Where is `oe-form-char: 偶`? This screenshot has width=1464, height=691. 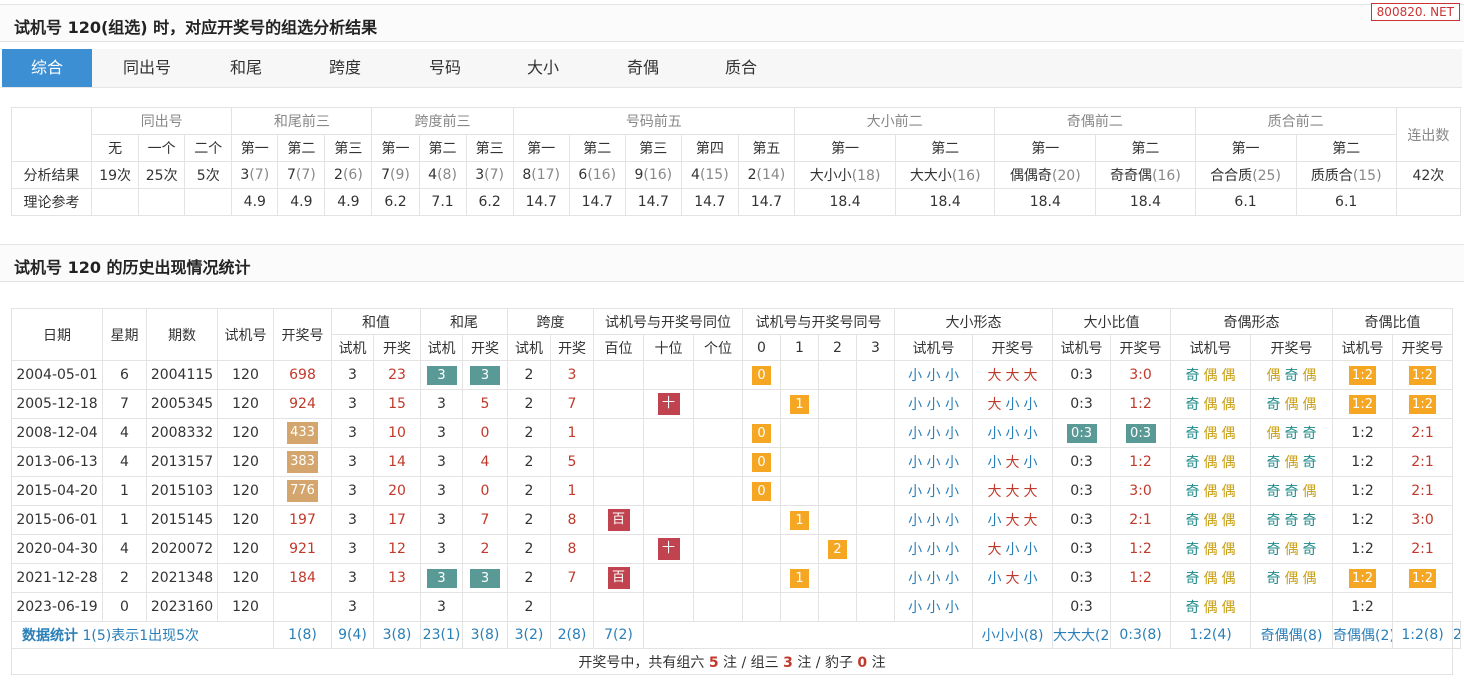 oe-form-char: 偶 is located at coordinates (1291, 463).